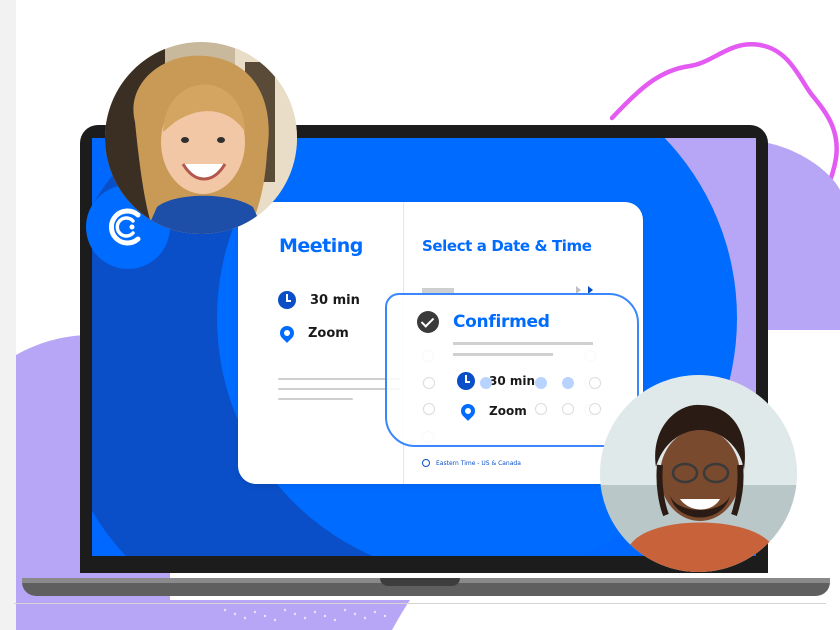 The height and width of the screenshot is (630, 840). Describe the element at coordinates (290, 615) in the screenshot. I see `lavender-bottom-blob` at that location.